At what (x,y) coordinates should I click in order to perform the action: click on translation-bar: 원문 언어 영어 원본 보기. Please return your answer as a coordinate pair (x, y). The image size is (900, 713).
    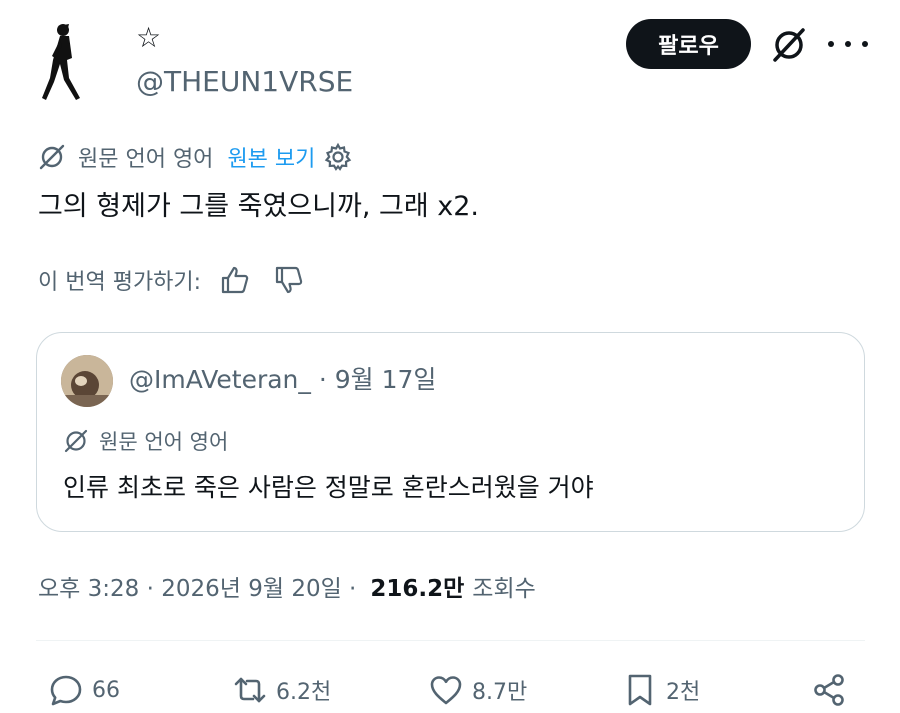
    Looking at the image, I should click on (195, 157).